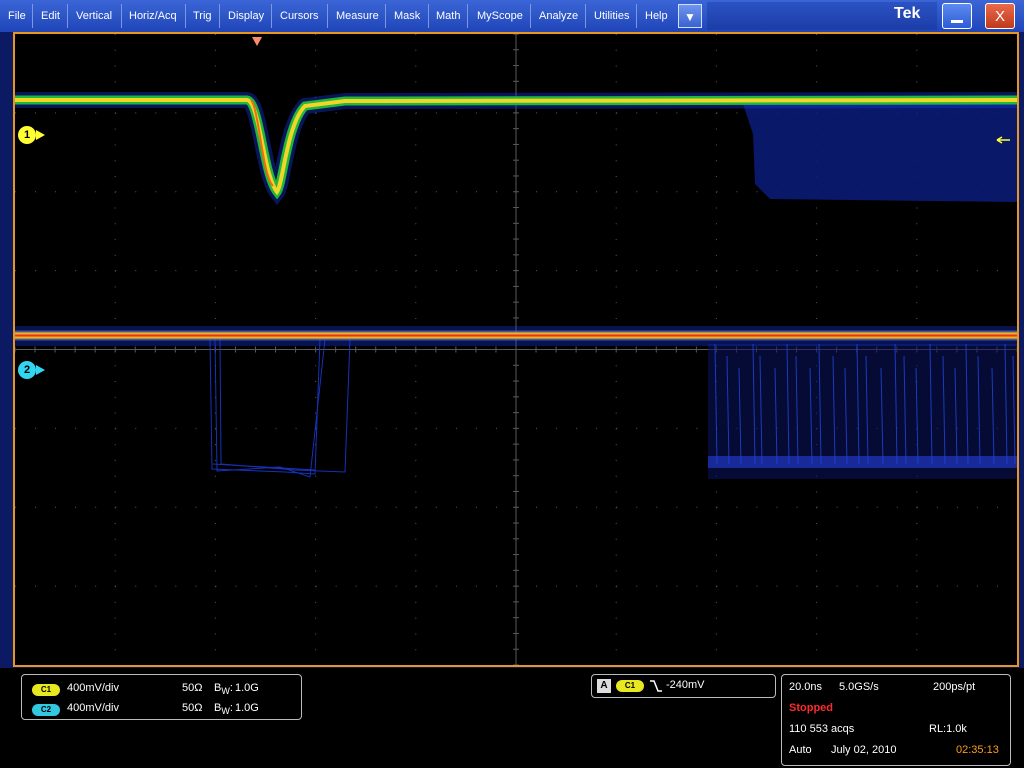 Image resolution: width=1024 pixels, height=768 pixels. What do you see at coordinates (50, 16) in the screenshot?
I see `menu-edit: Edit` at bounding box center [50, 16].